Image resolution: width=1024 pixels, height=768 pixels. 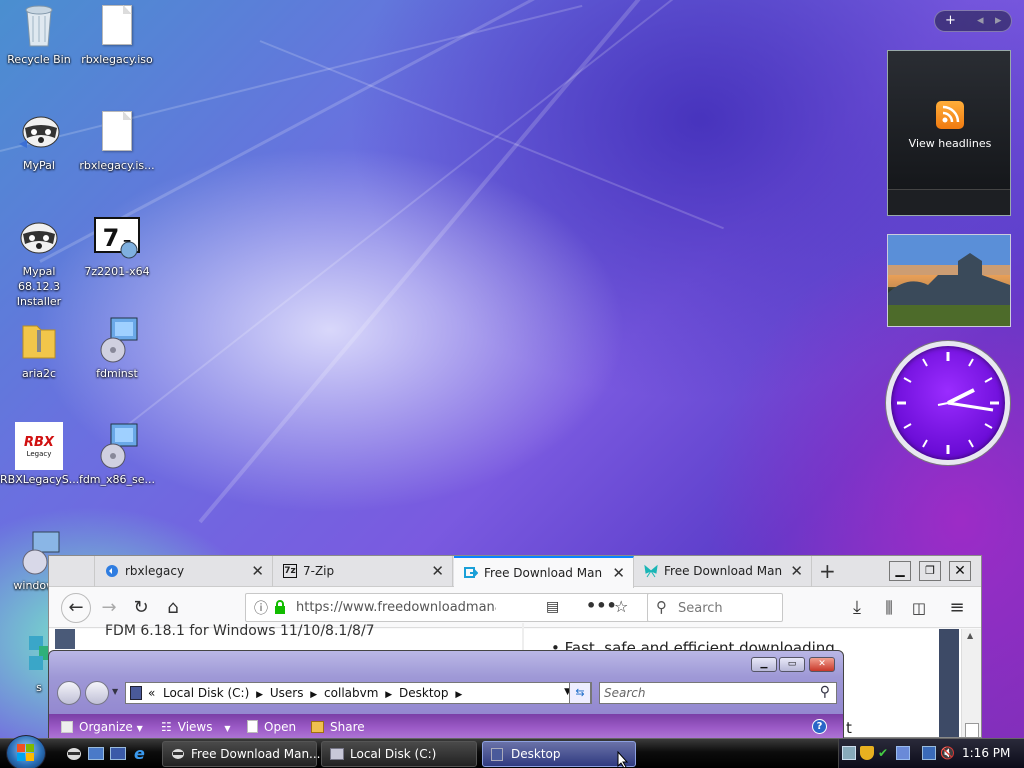 I want to click on show-desktop-icon, so click(x=96, y=753).